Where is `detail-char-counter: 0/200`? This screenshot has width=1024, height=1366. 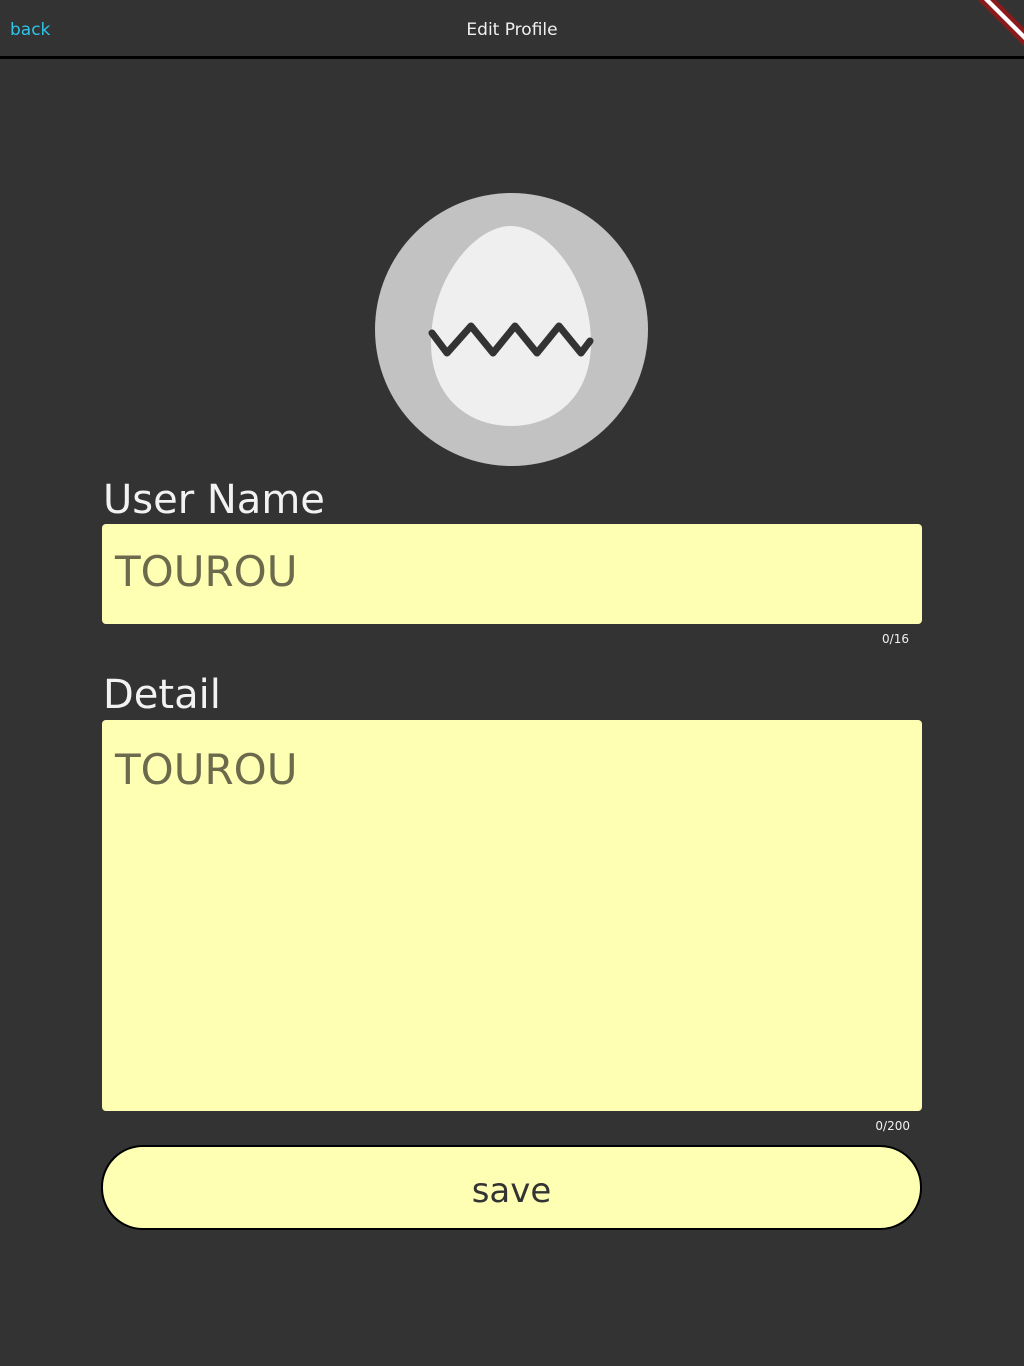 detail-char-counter: 0/200 is located at coordinates (892, 1126).